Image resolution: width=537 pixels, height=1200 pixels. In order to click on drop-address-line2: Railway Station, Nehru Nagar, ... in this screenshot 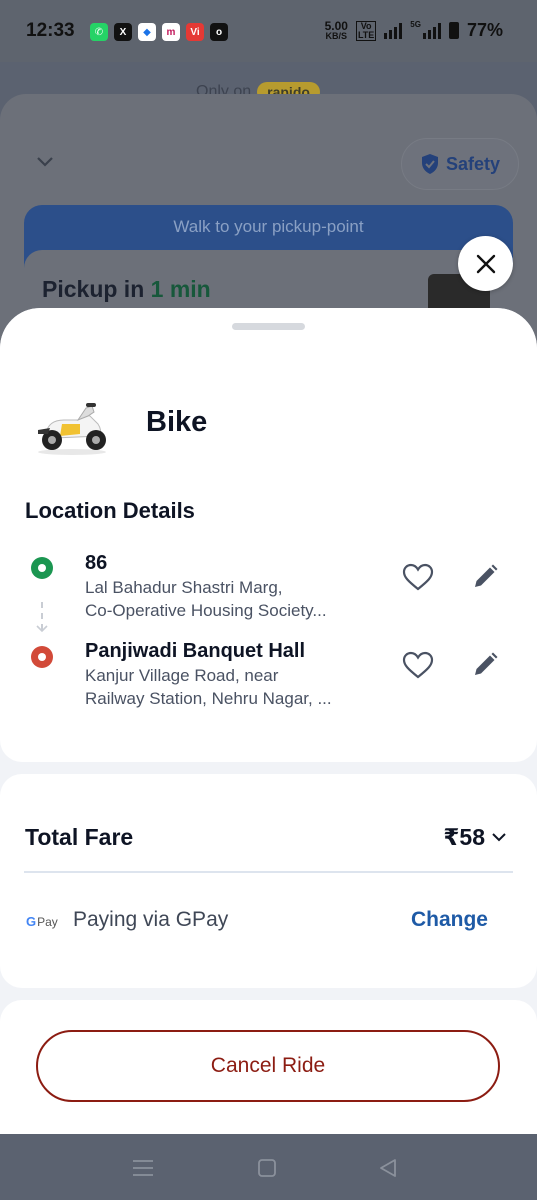, I will do `click(208, 698)`.